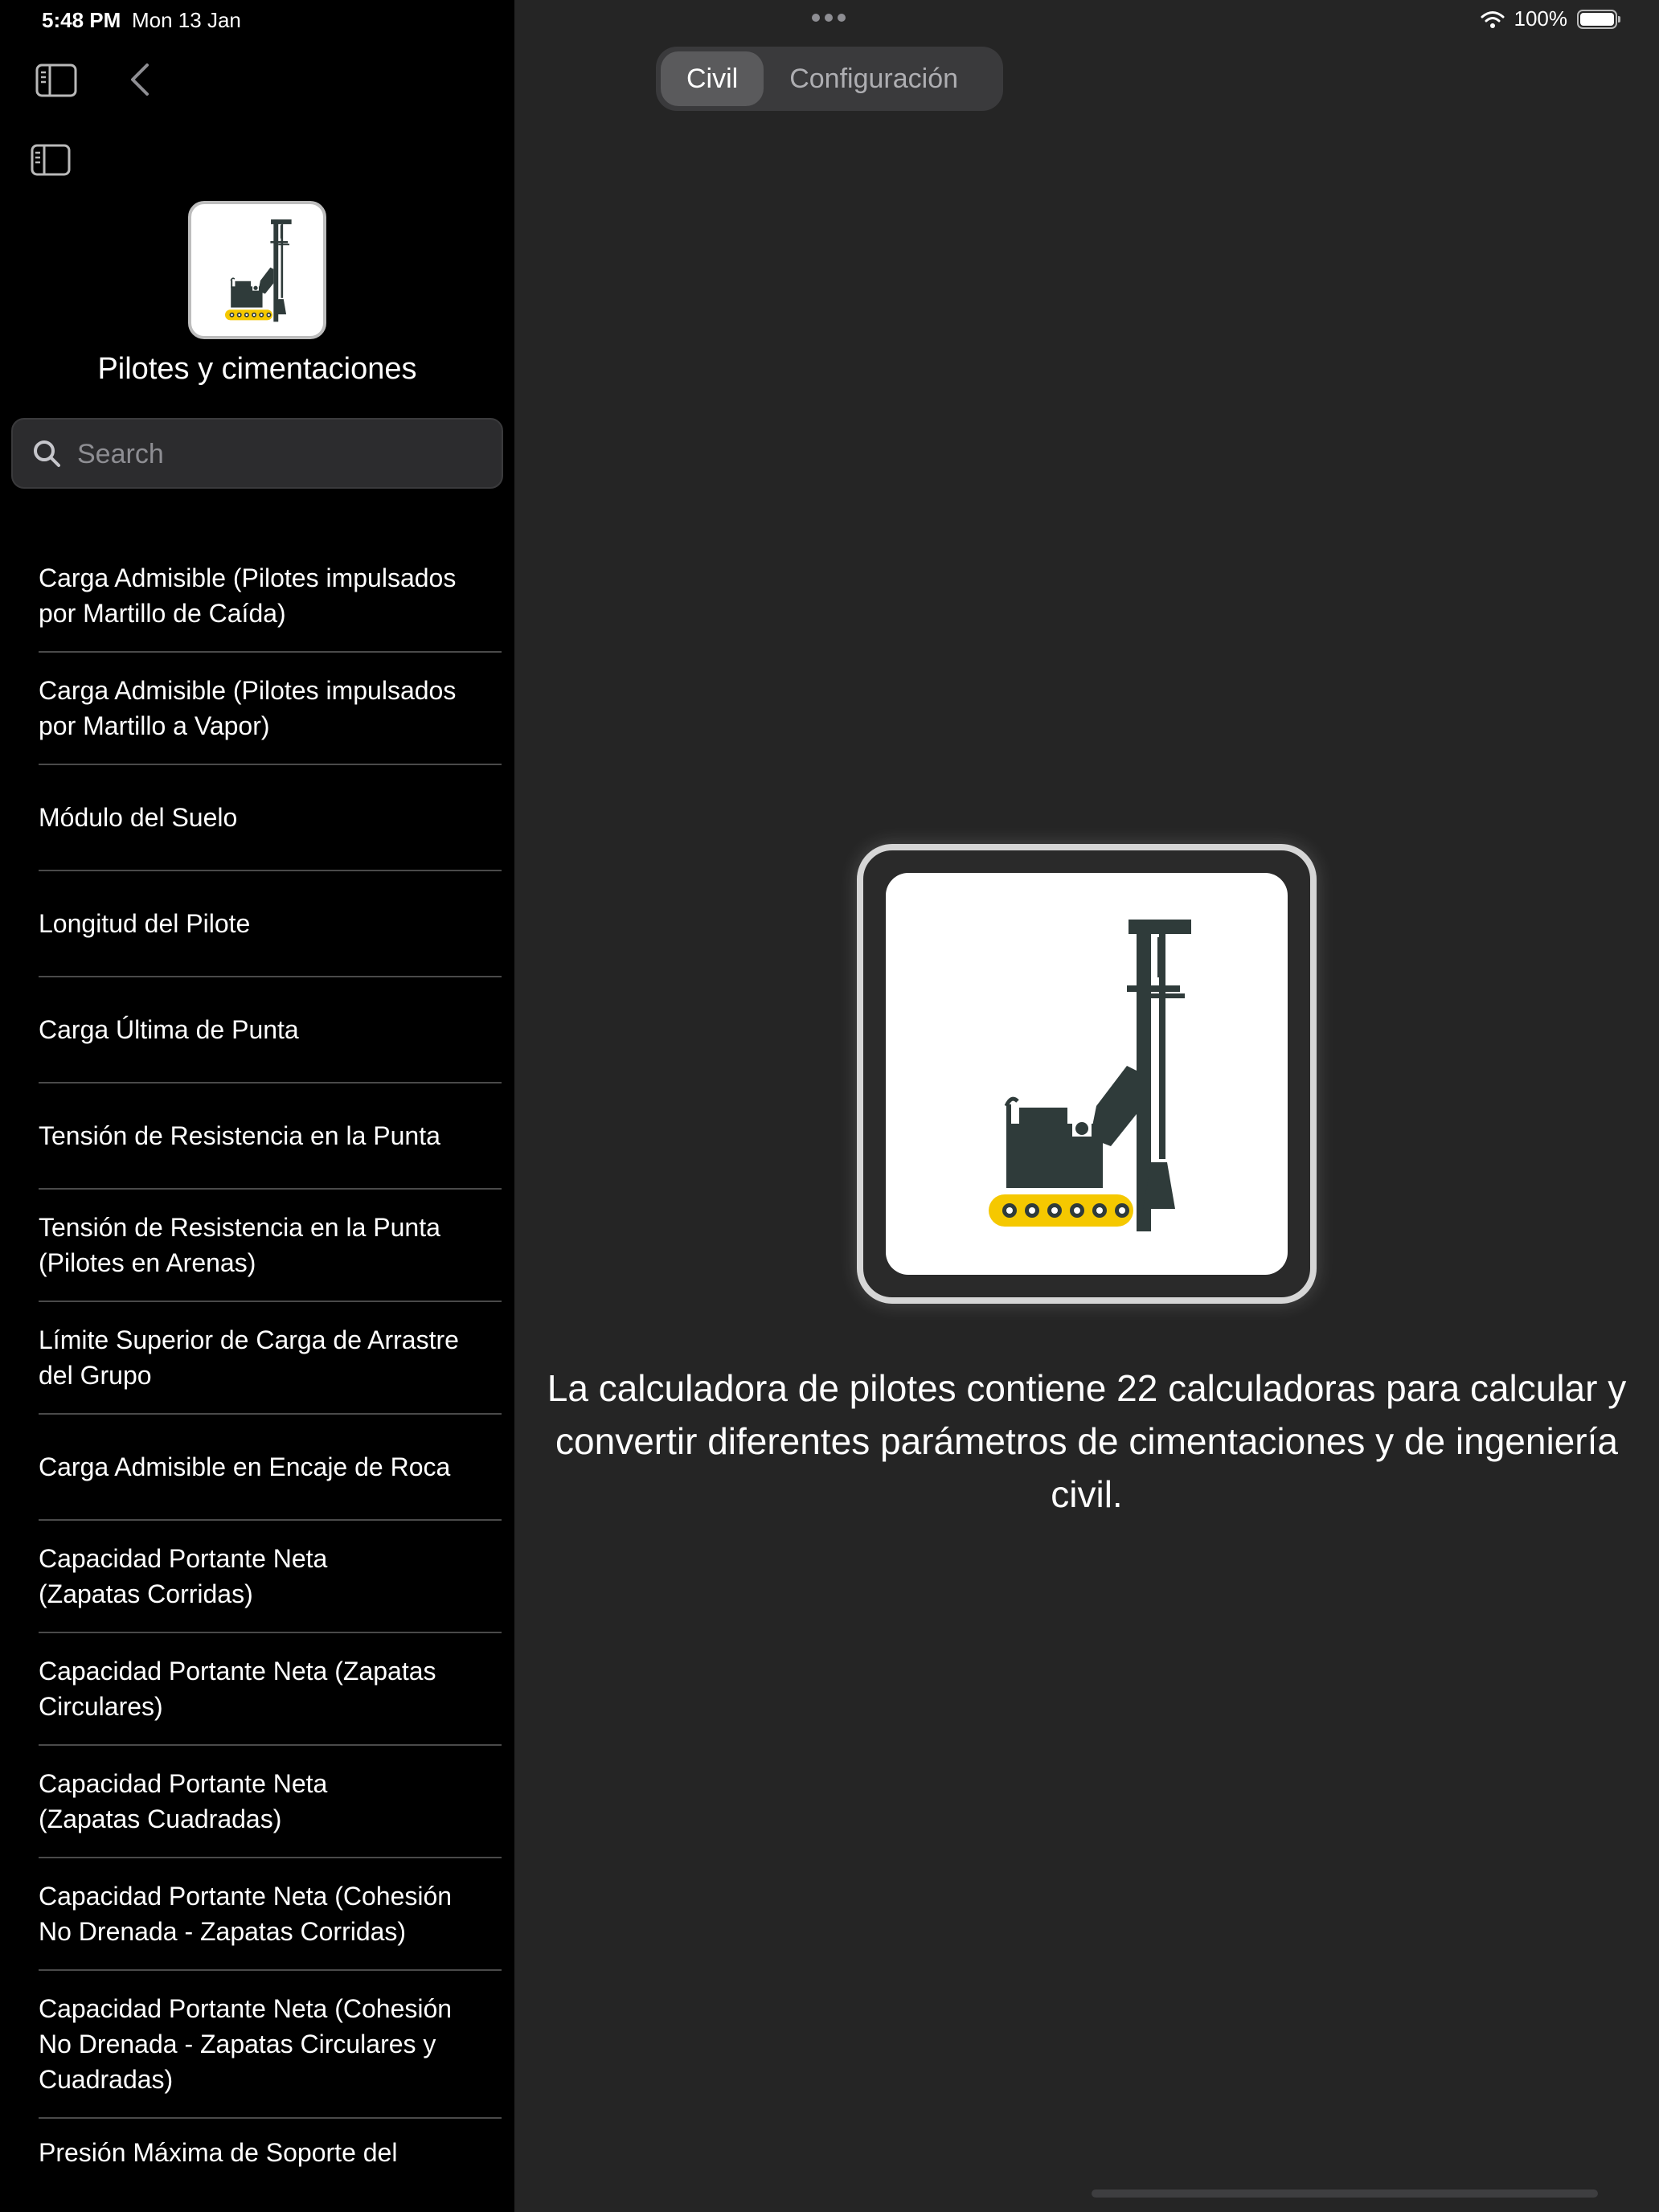 This screenshot has height=2212, width=1659. I want to click on battery-tip, so click(1619, 19).